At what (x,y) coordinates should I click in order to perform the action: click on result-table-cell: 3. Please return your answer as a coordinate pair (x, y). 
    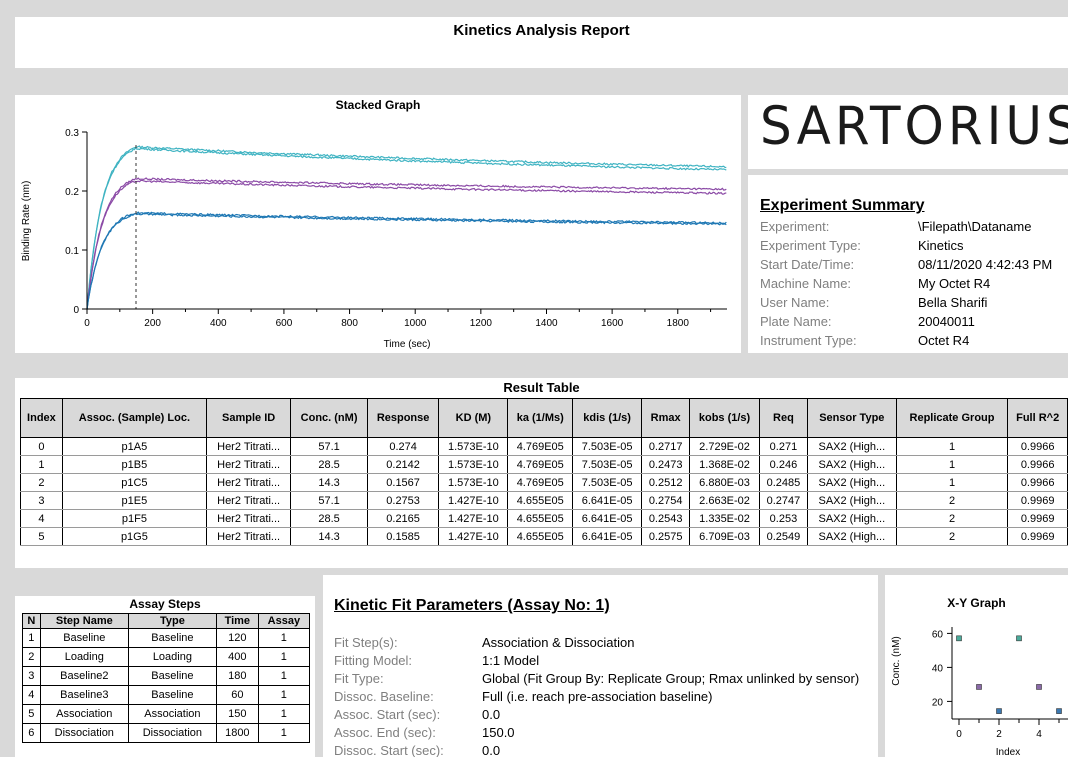
    Looking at the image, I should click on (41, 500).